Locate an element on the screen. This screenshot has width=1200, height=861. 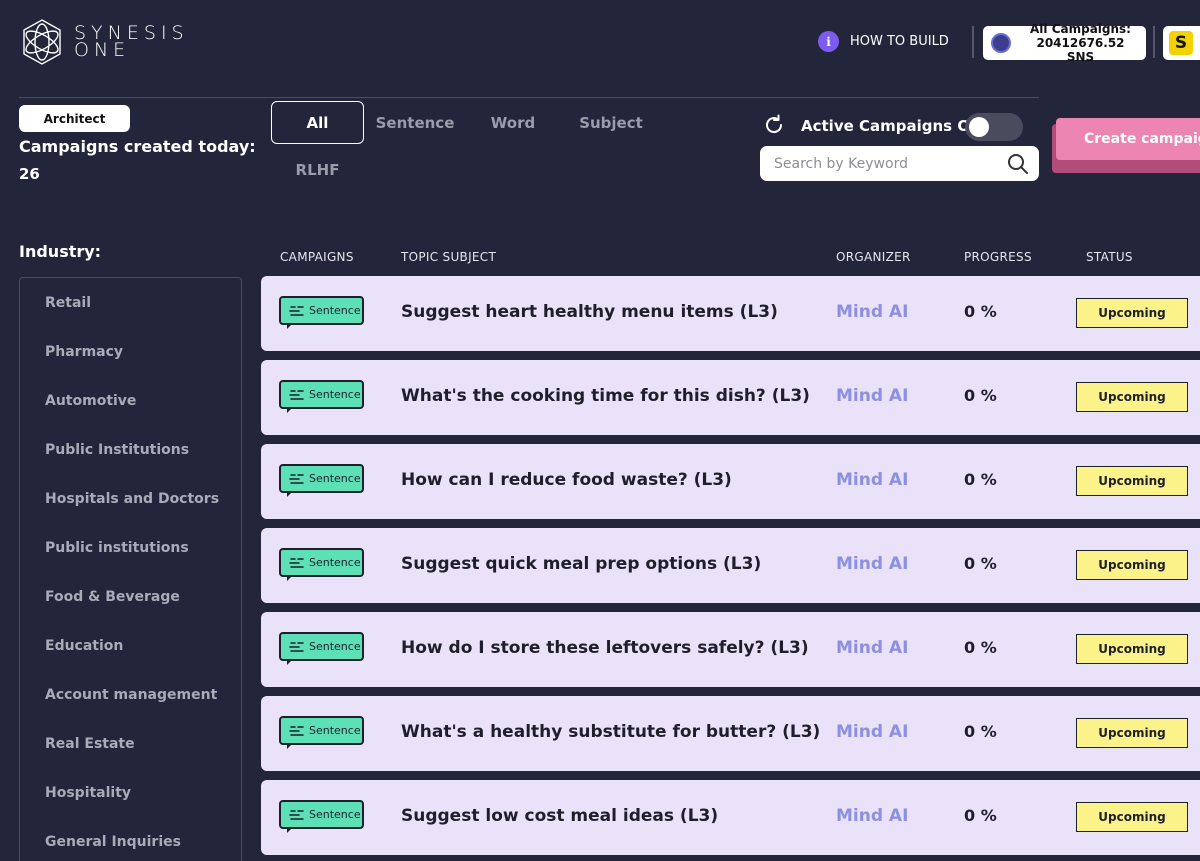
industry-item-hospitality: Hospitality is located at coordinates (88, 793).